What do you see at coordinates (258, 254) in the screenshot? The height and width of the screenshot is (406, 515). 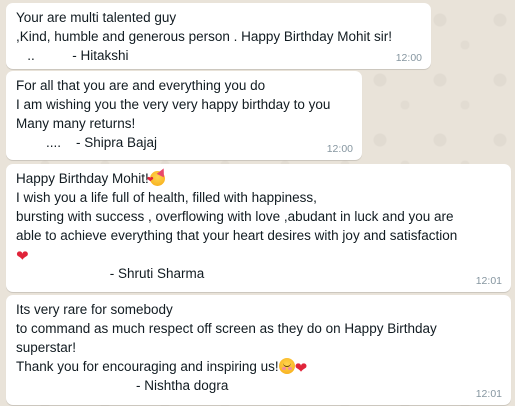 I see `message-line-emoji: ❤` at bounding box center [258, 254].